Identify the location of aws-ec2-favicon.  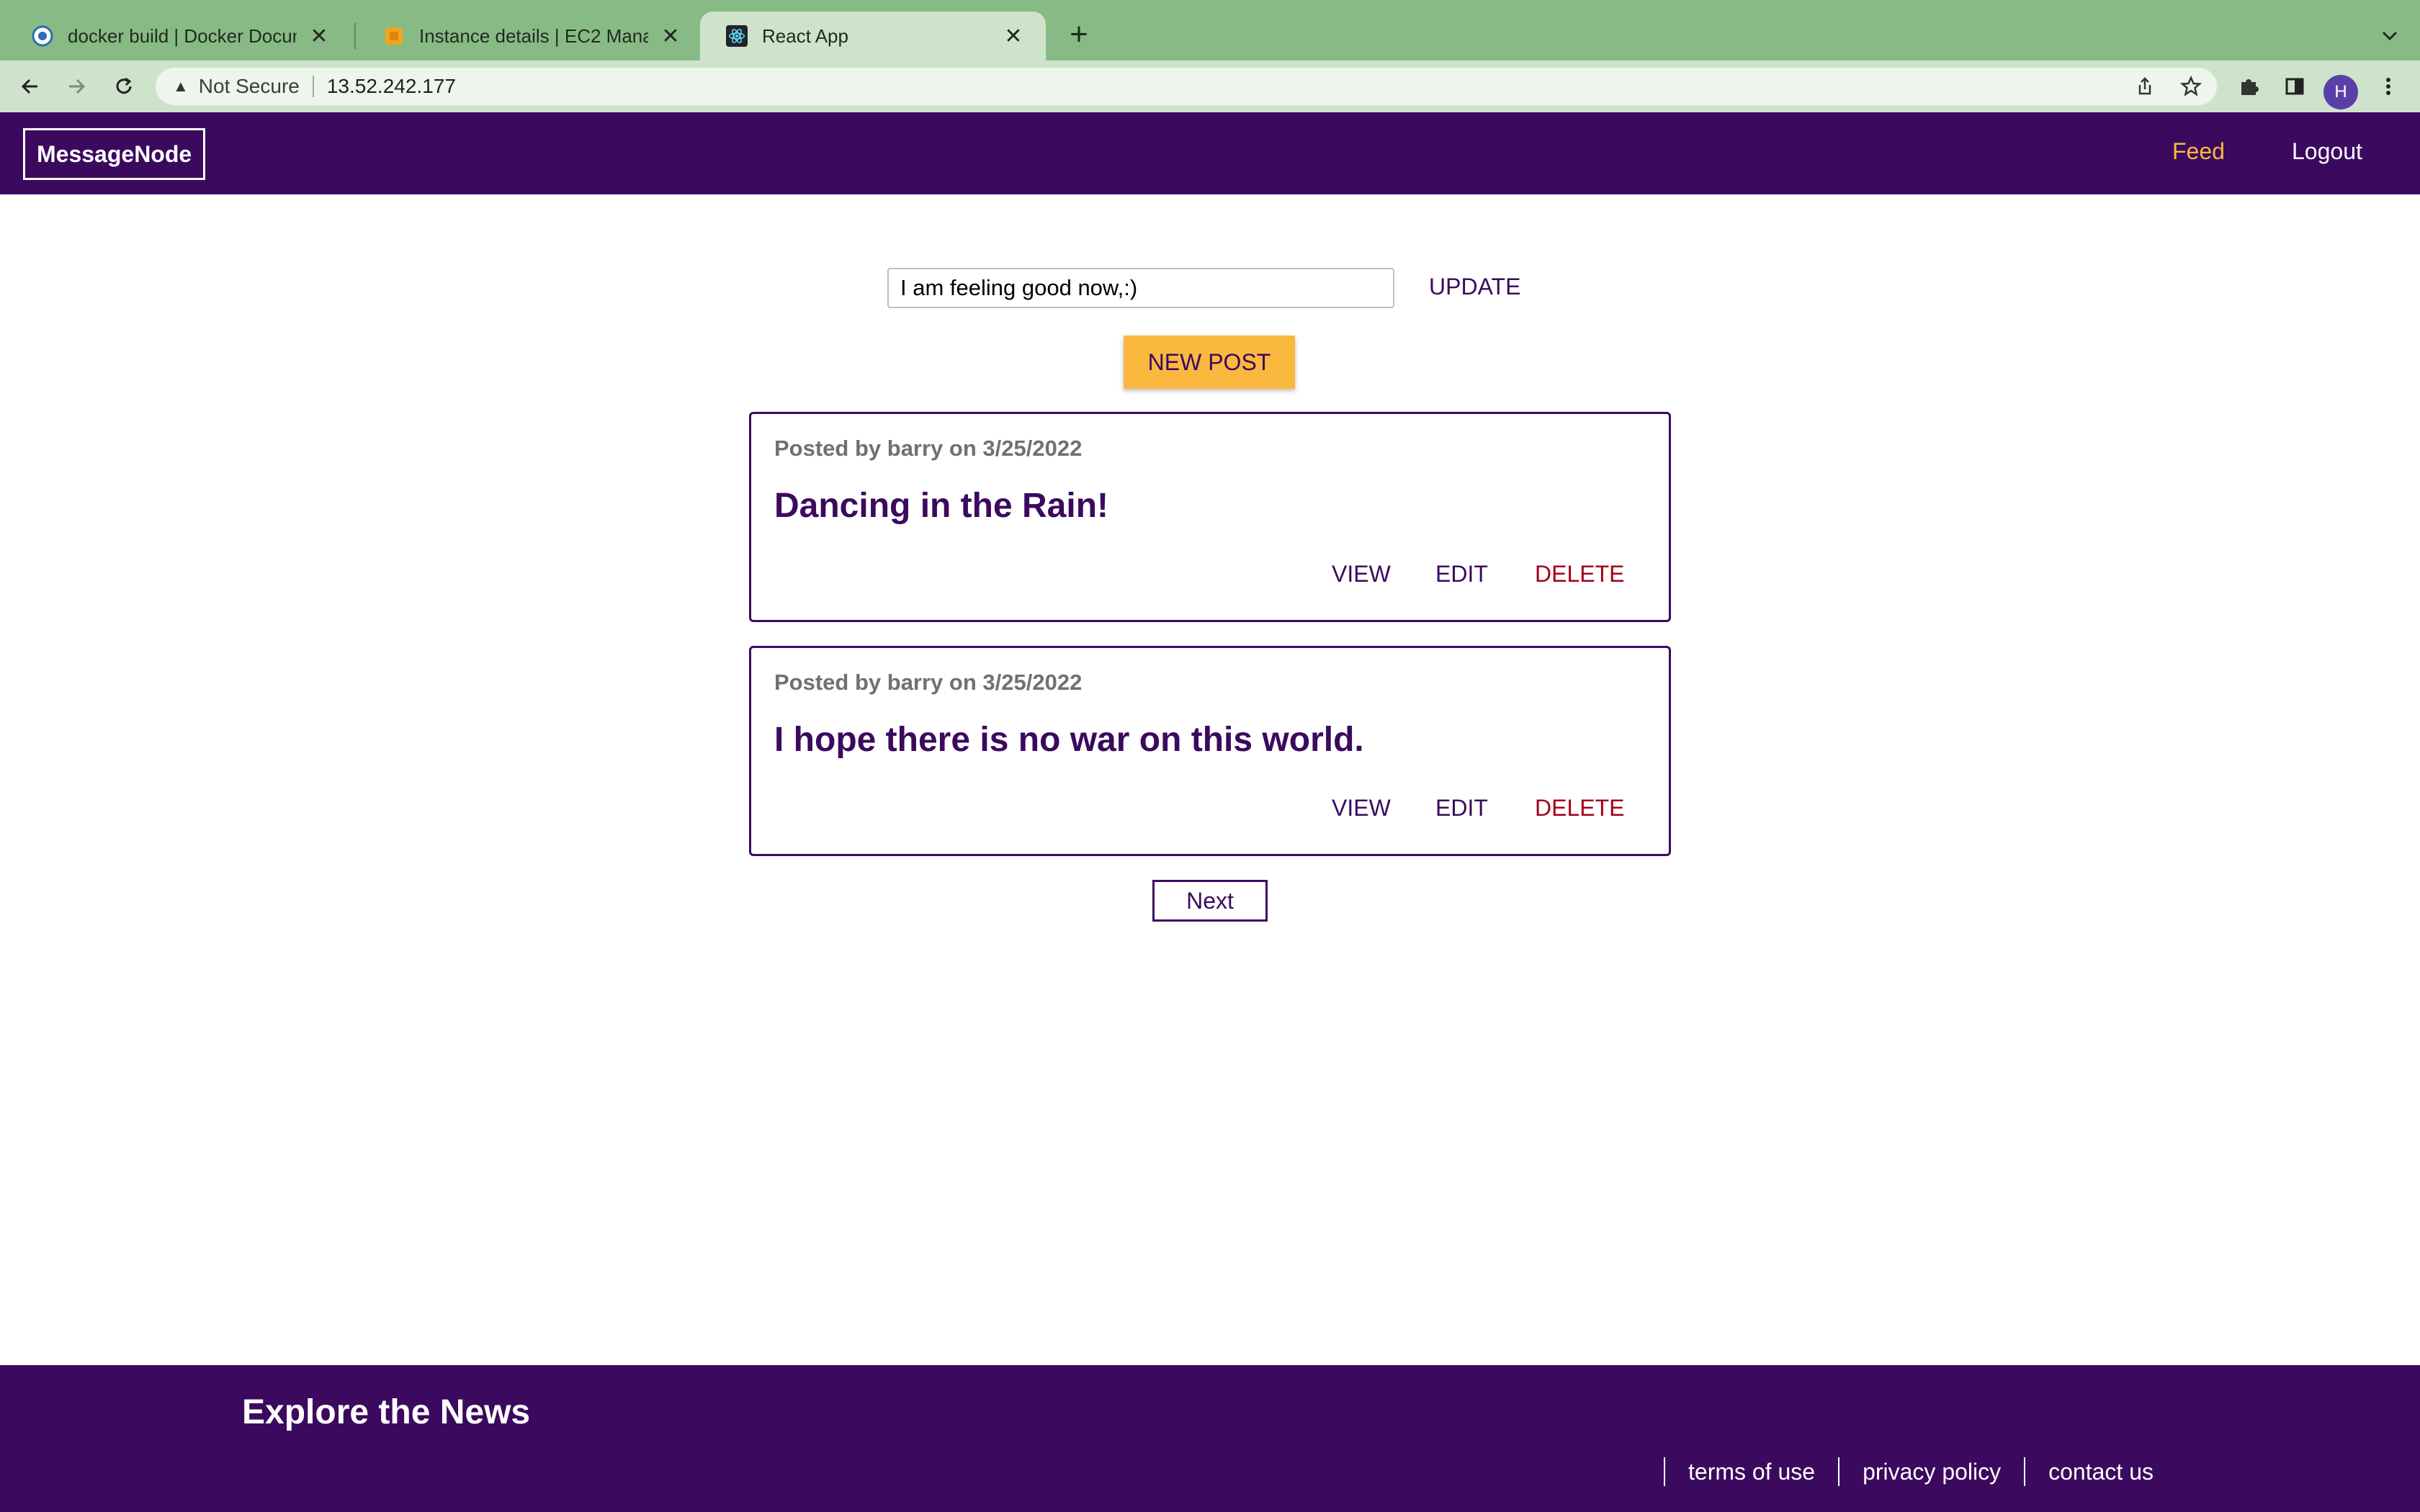
(394, 36).